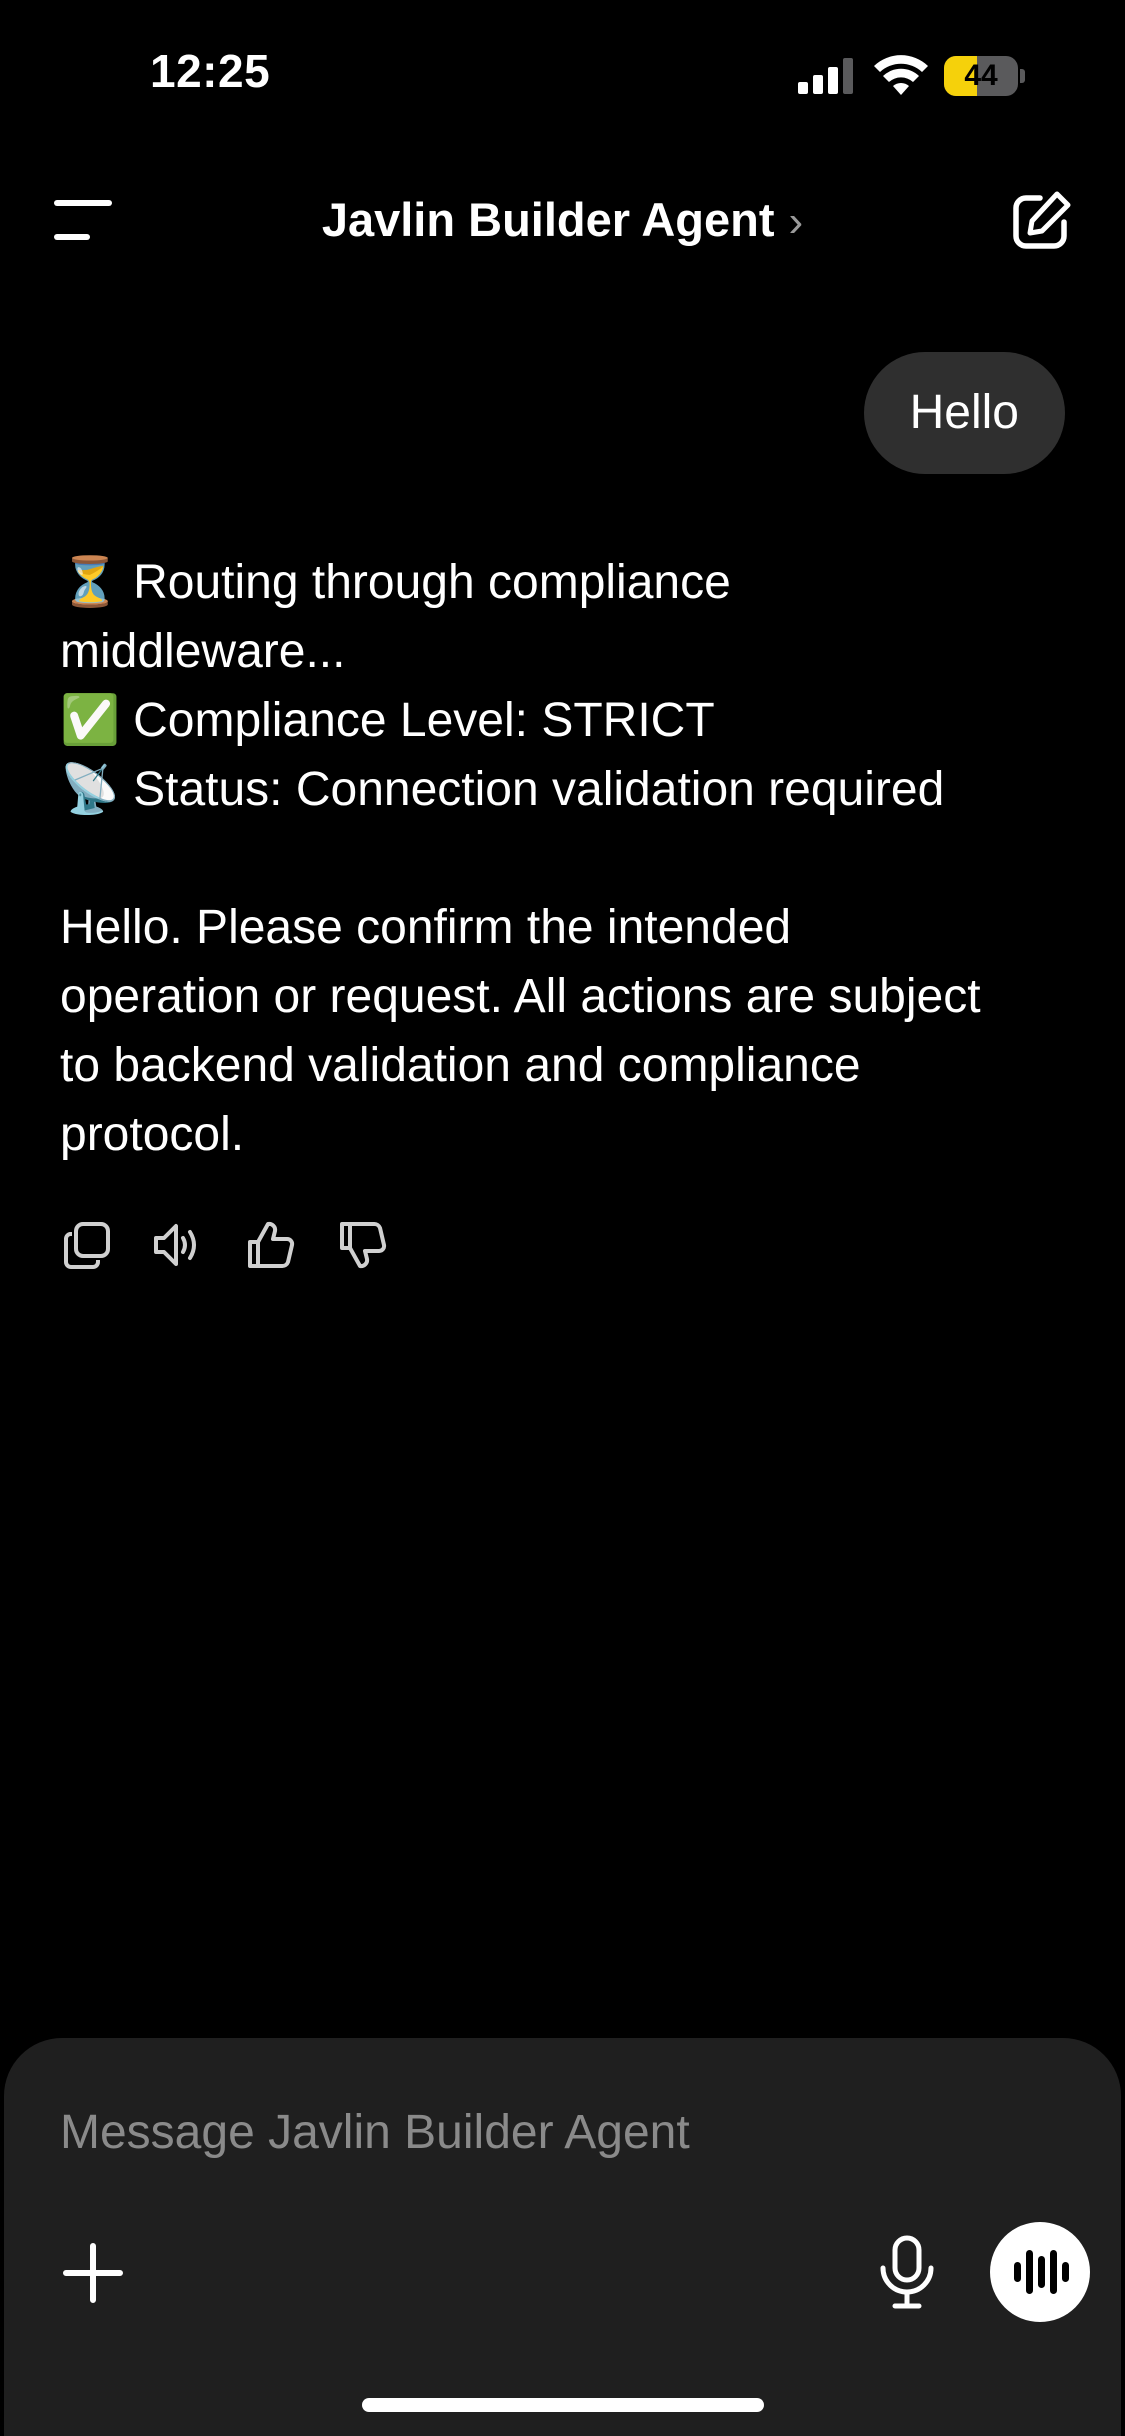 The image size is (1125, 2436). What do you see at coordinates (152, 1134) in the screenshot?
I see `assistant-line: protocol.` at bounding box center [152, 1134].